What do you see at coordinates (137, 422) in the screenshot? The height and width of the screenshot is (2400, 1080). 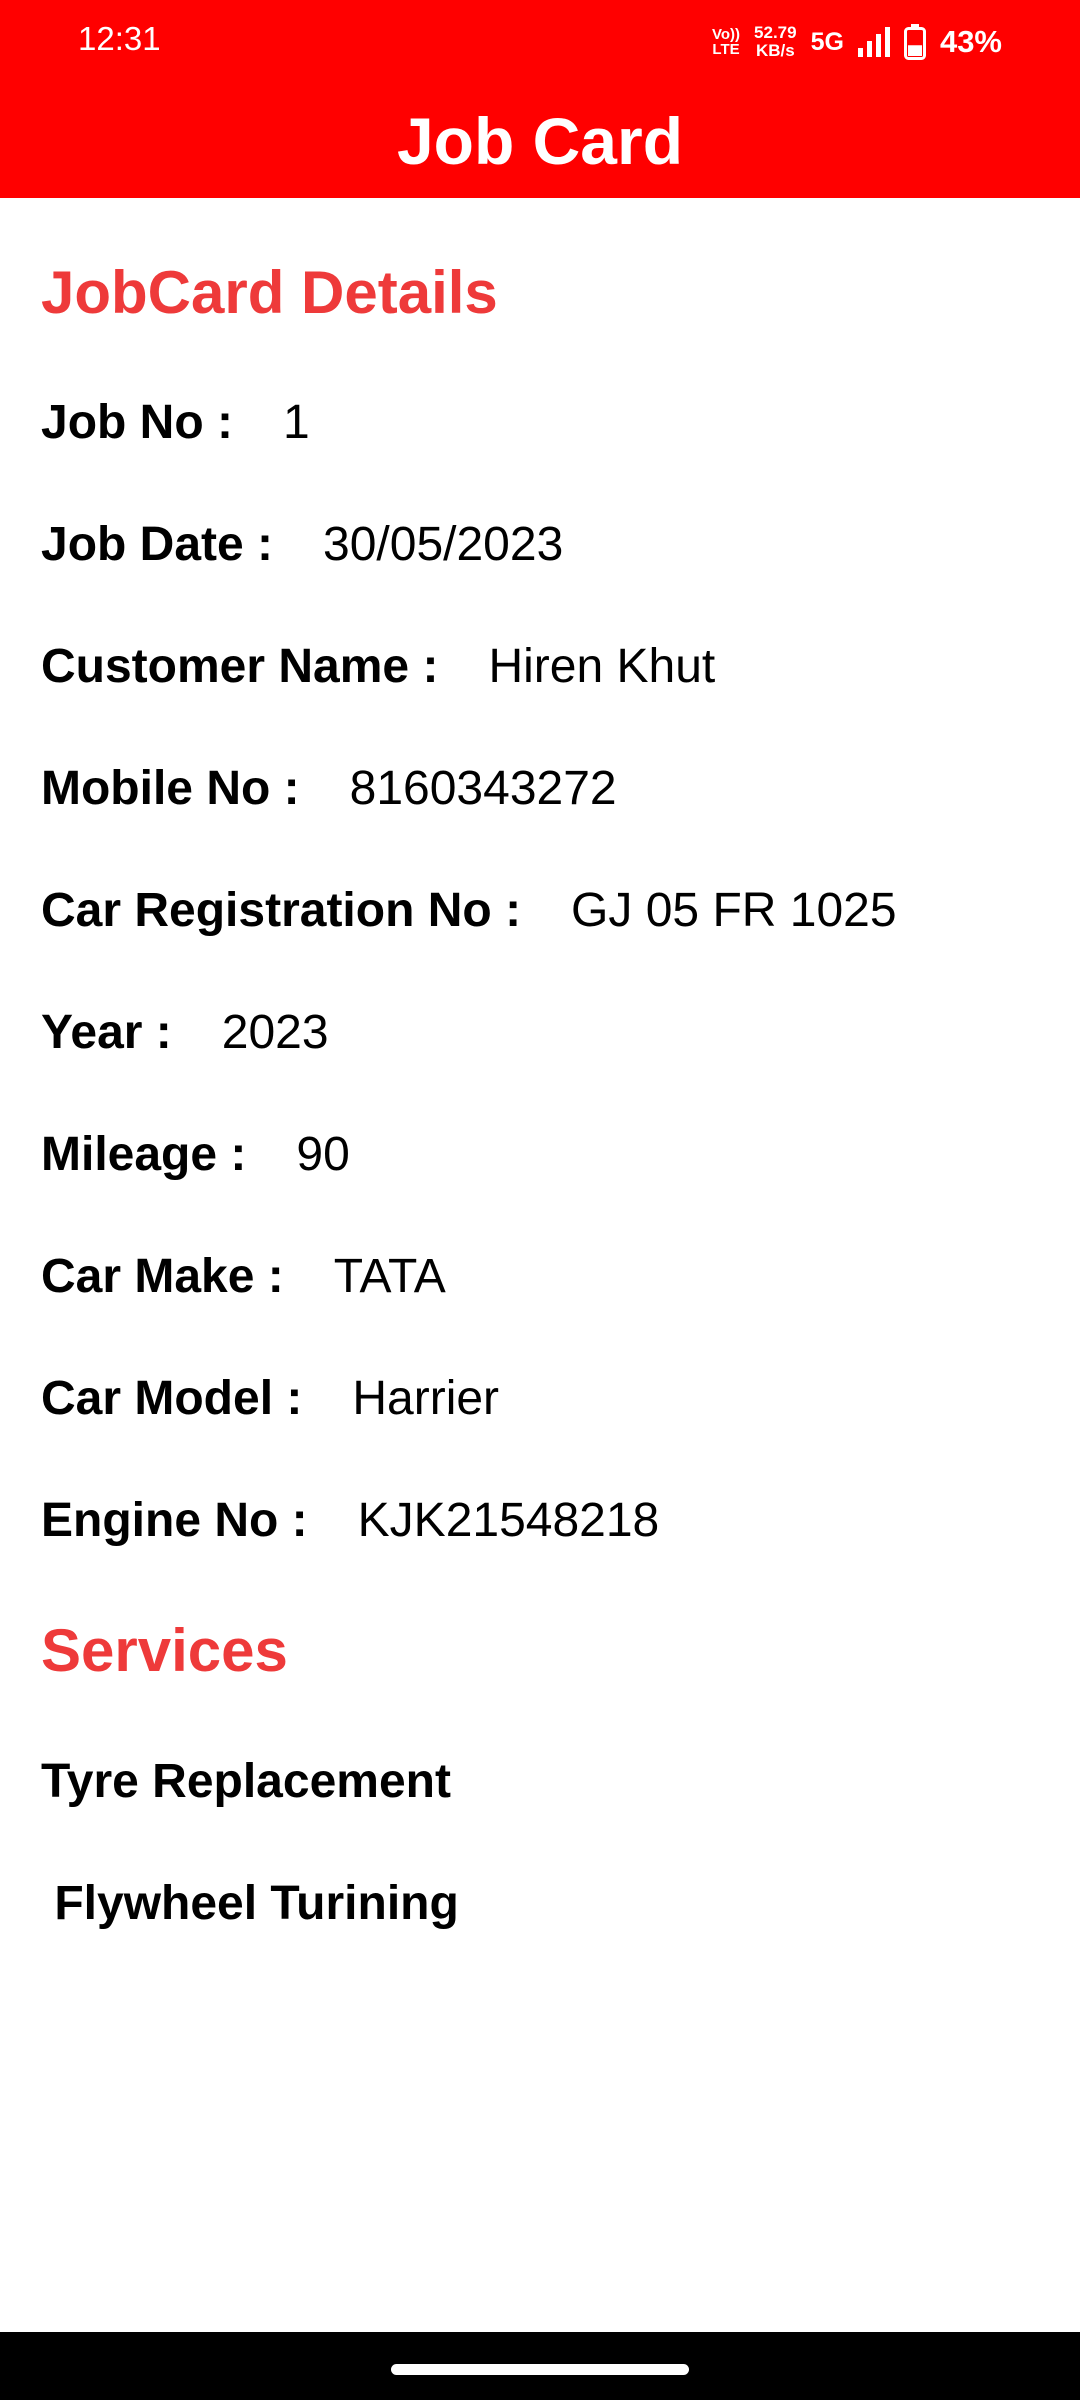 I see `job-no-label: Job No :` at bounding box center [137, 422].